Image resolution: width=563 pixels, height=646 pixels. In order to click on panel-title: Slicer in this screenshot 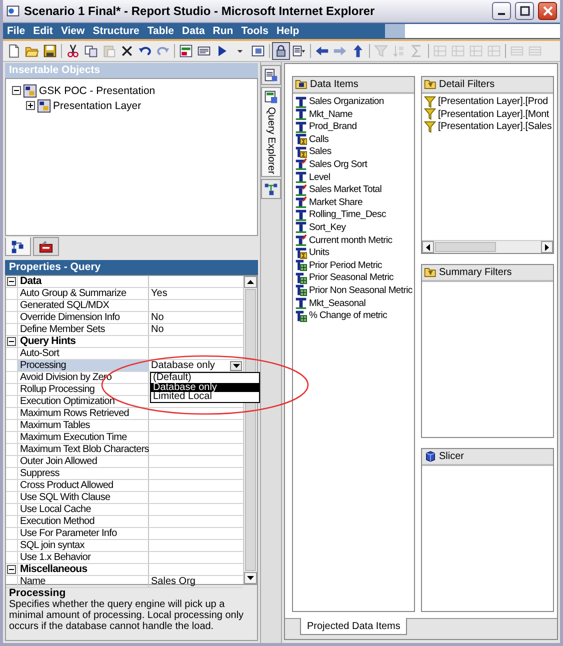, I will do `click(451, 456)`.